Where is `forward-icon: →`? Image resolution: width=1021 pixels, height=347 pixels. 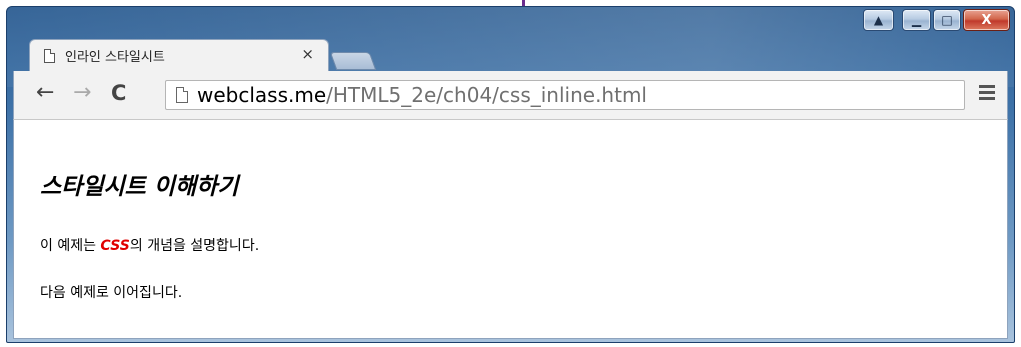 forward-icon: → is located at coordinates (82, 93).